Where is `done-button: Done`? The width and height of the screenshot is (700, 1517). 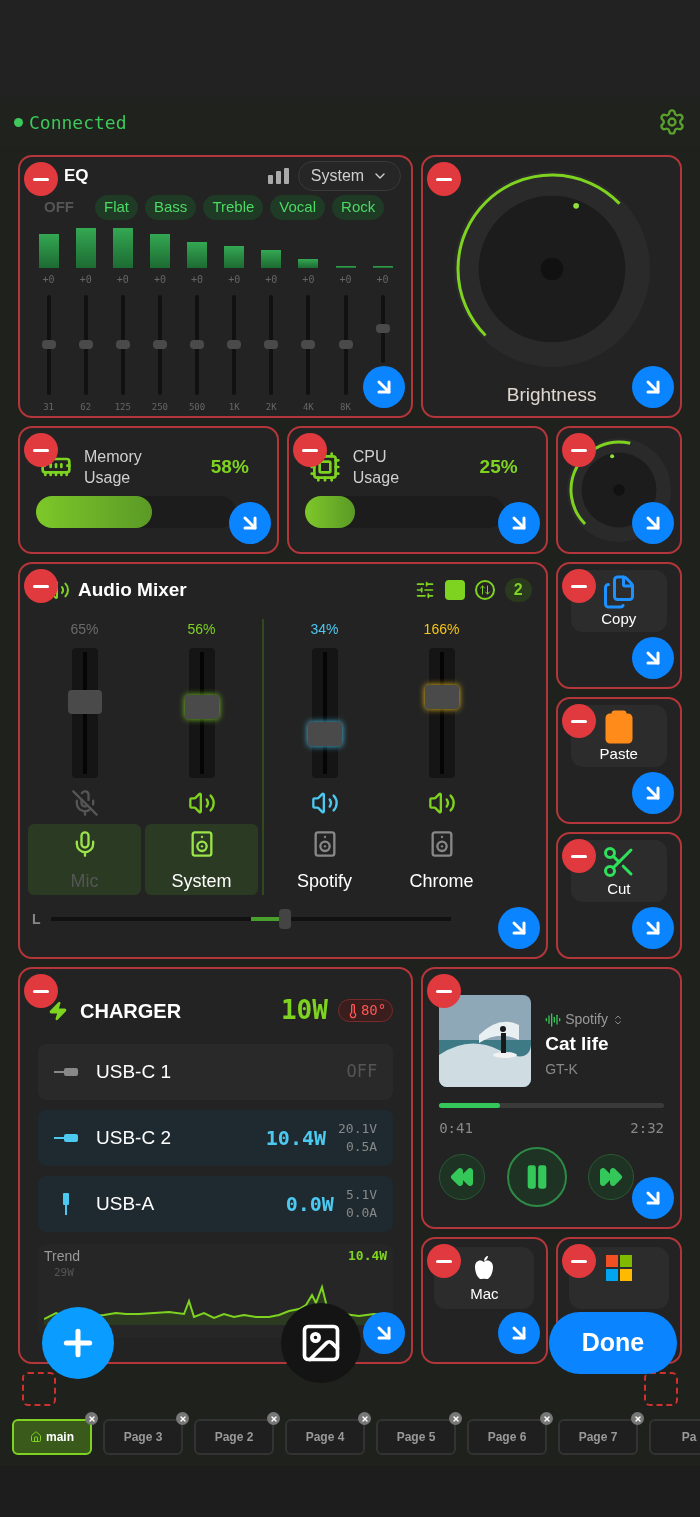 done-button: Done is located at coordinates (613, 1343).